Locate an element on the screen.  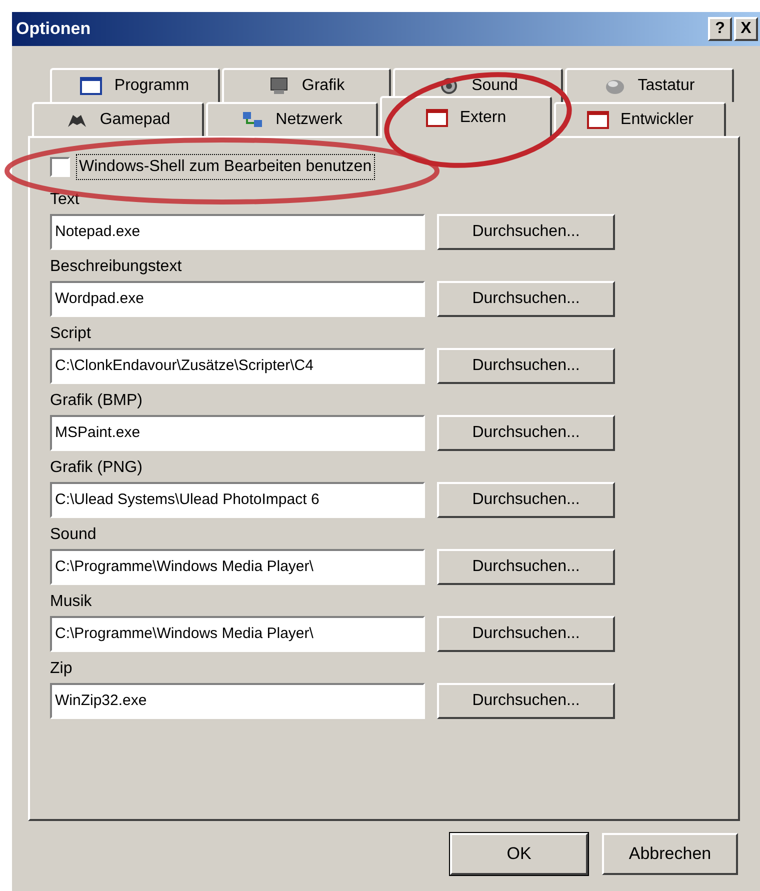
checkbox is located at coordinates (60, 167).